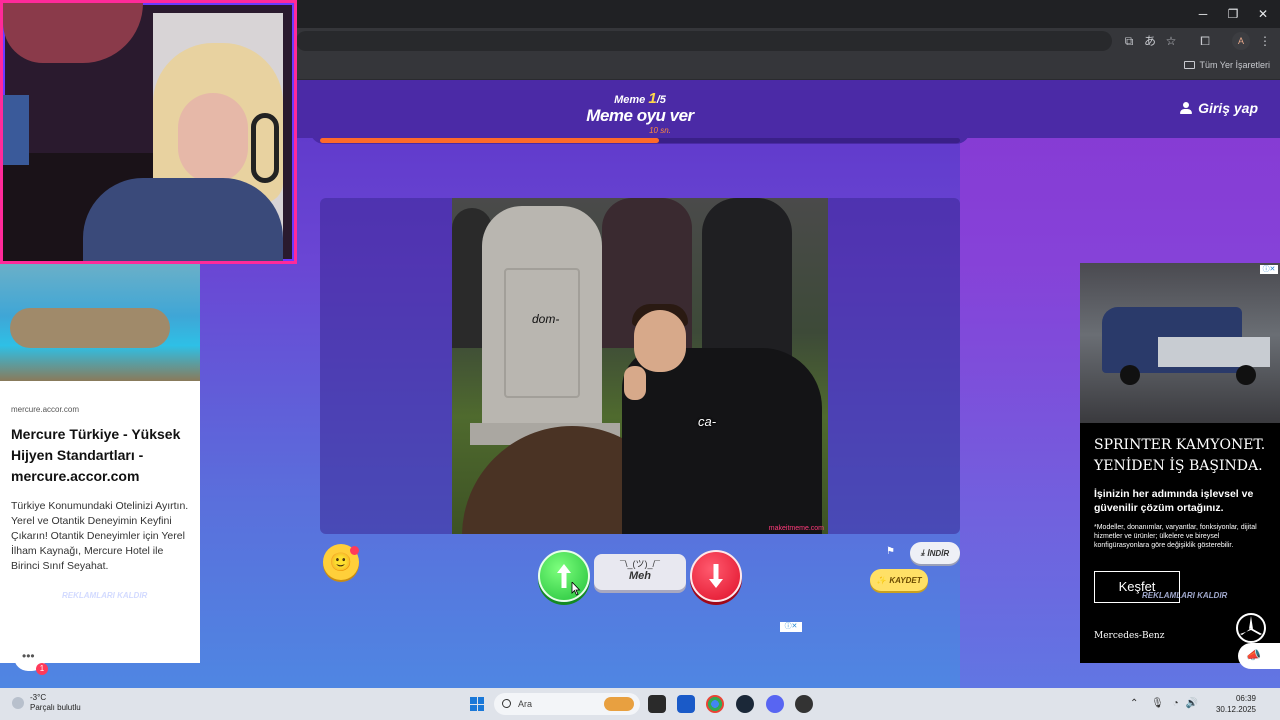  What do you see at coordinates (652, 98) in the screenshot?
I see `meme-counter-current: 1` at bounding box center [652, 98].